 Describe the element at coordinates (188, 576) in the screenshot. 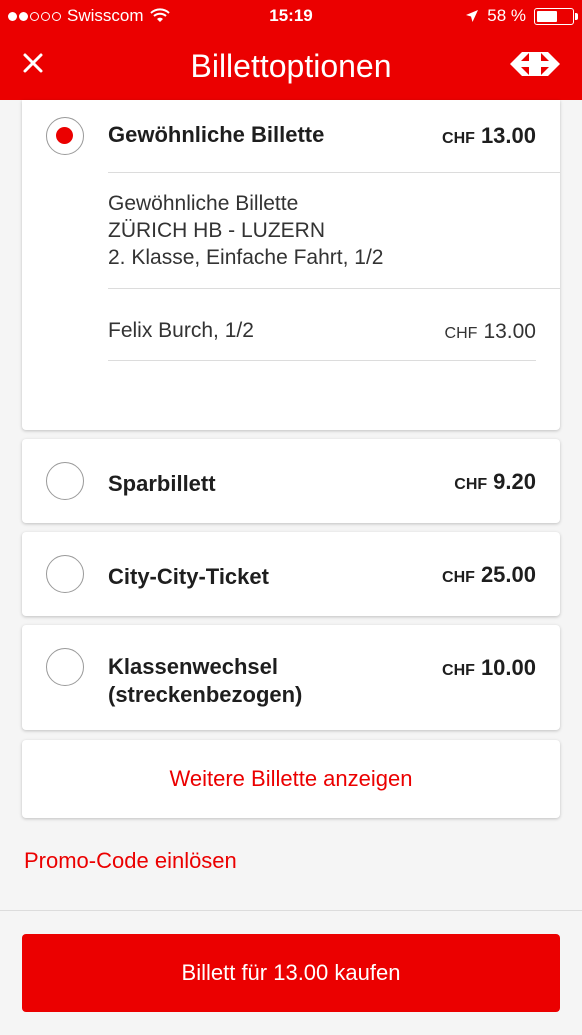

I see `option-name: City-City-Ticket` at that location.